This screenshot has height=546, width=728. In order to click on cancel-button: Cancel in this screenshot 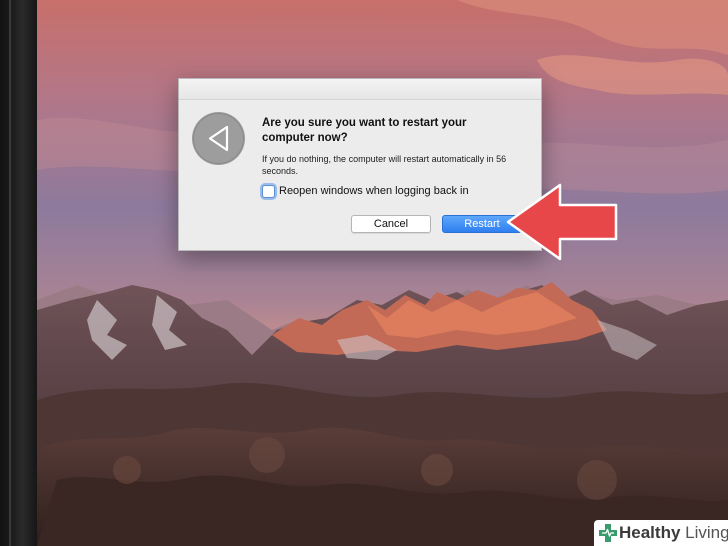, I will do `click(391, 224)`.